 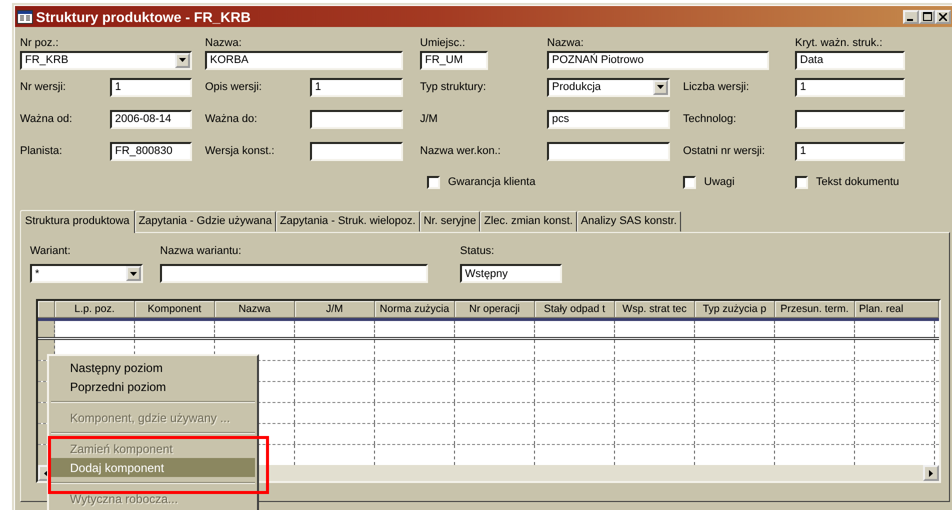 What do you see at coordinates (106, 60) in the screenshot?
I see `dropdown-field: FR_KRB` at bounding box center [106, 60].